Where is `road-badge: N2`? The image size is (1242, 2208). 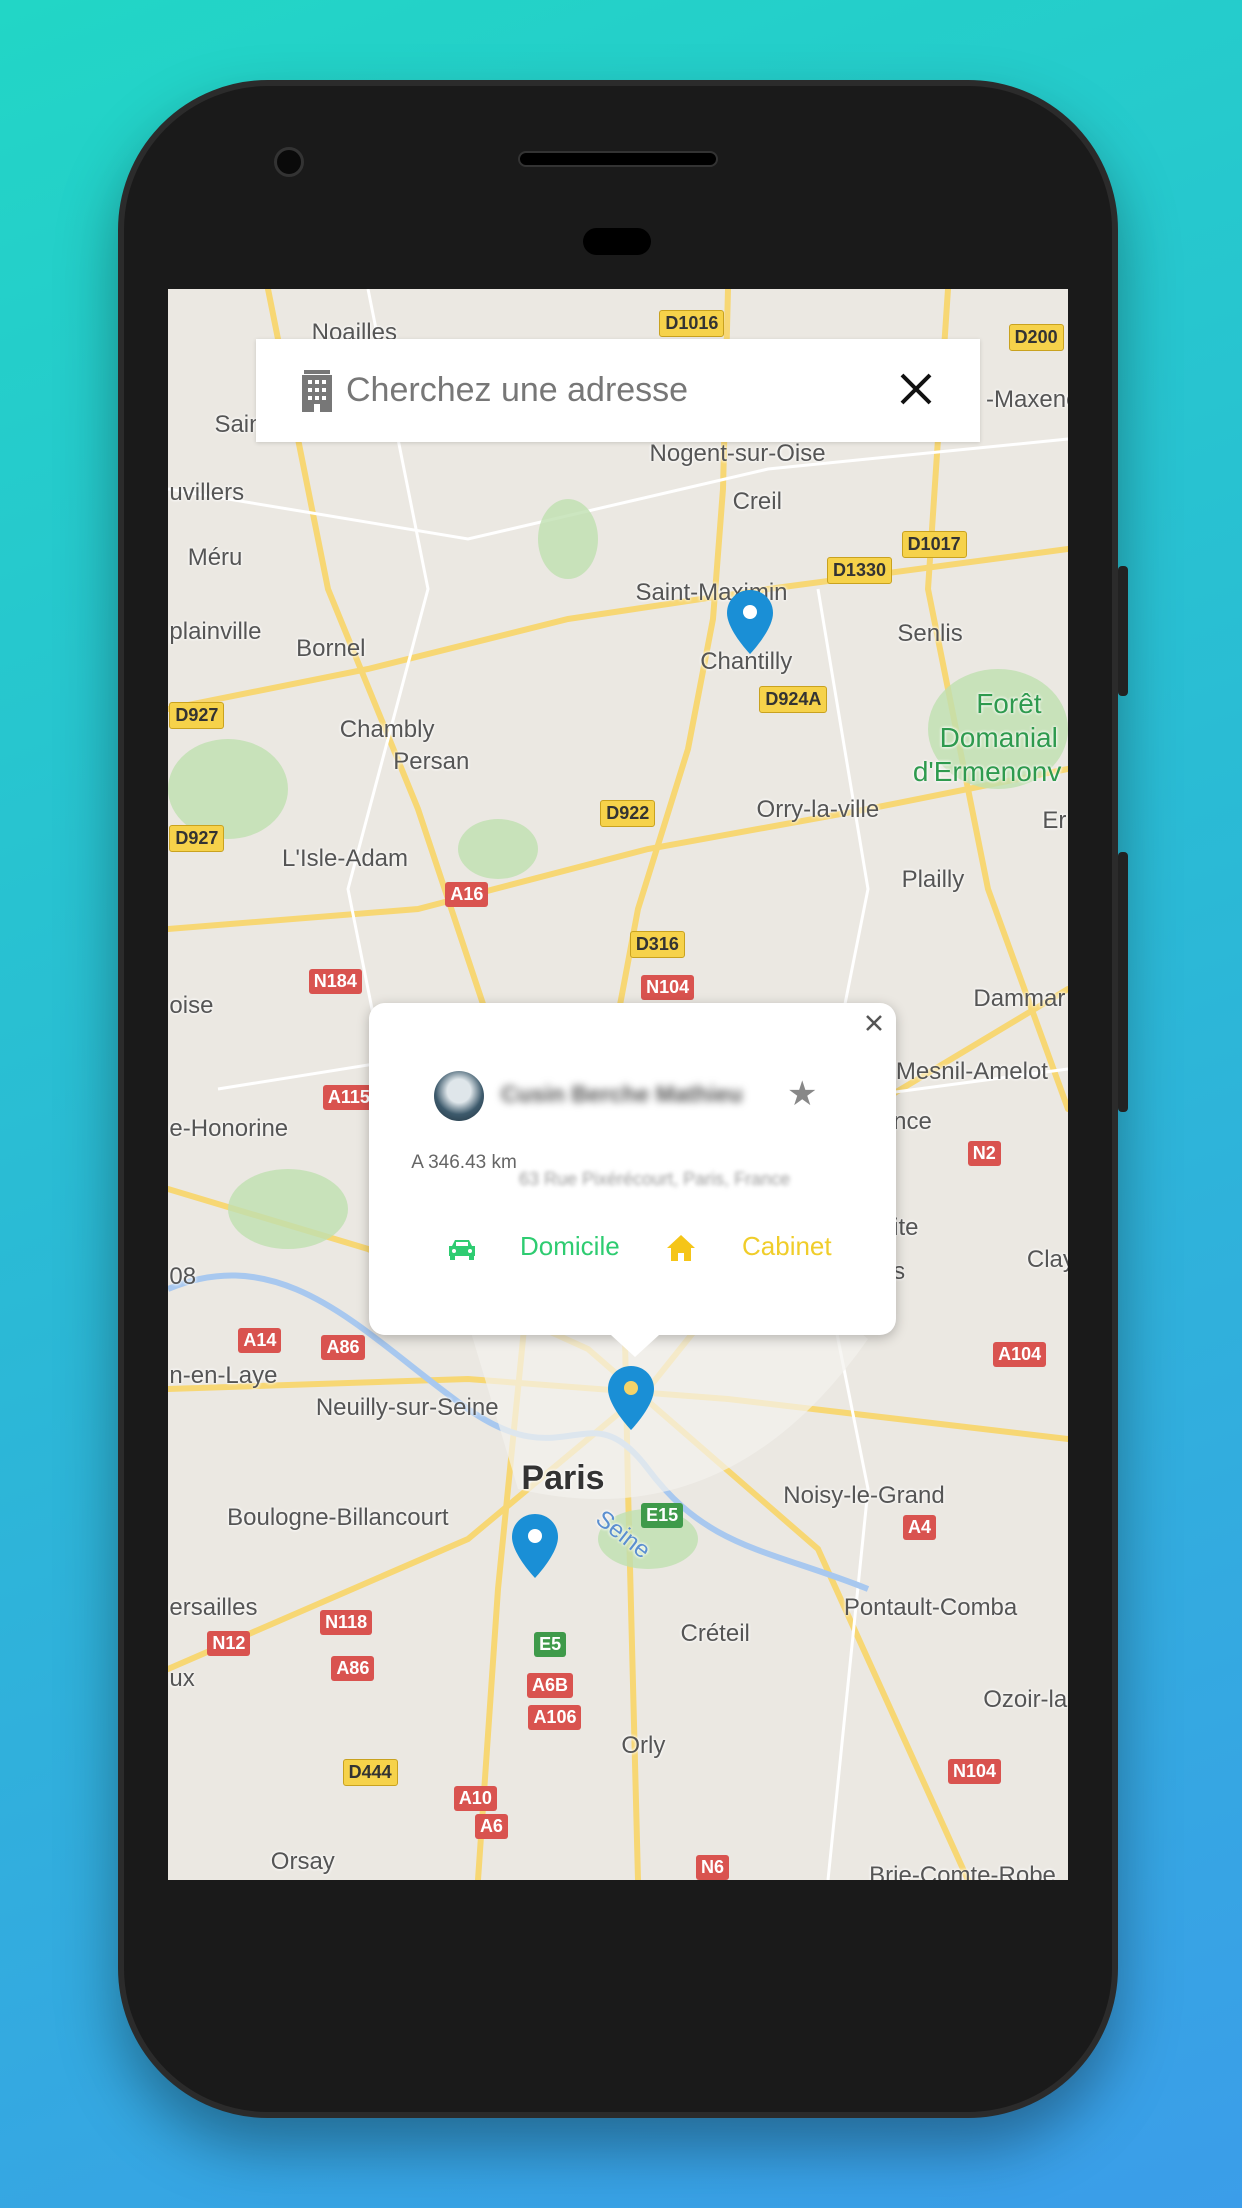
road-badge: N2 is located at coordinates (984, 1153).